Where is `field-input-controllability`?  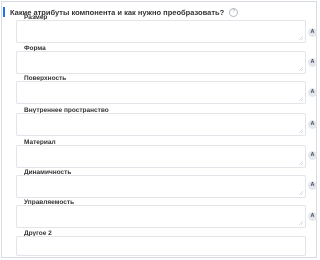
field-input-controllability is located at coordinates (161, 216).